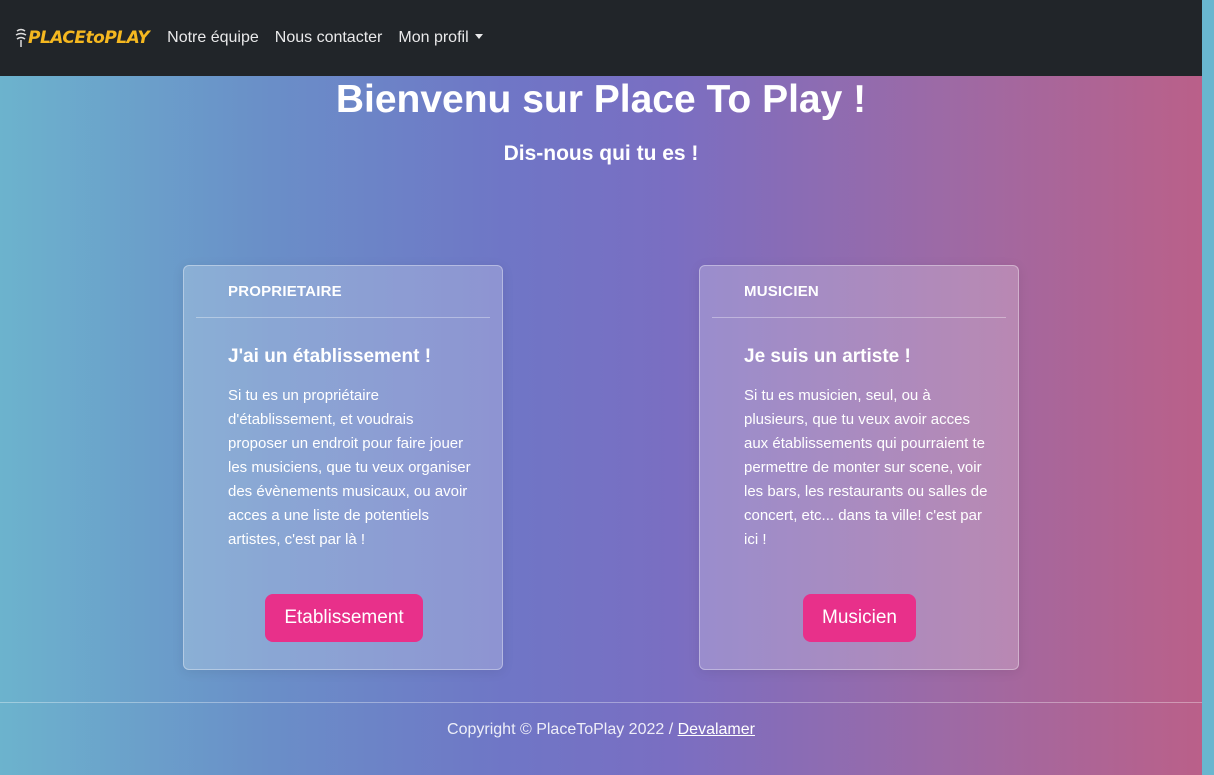  I want to click on page-subtitle: Dis-nous qui tu es !, so click(601, 153).